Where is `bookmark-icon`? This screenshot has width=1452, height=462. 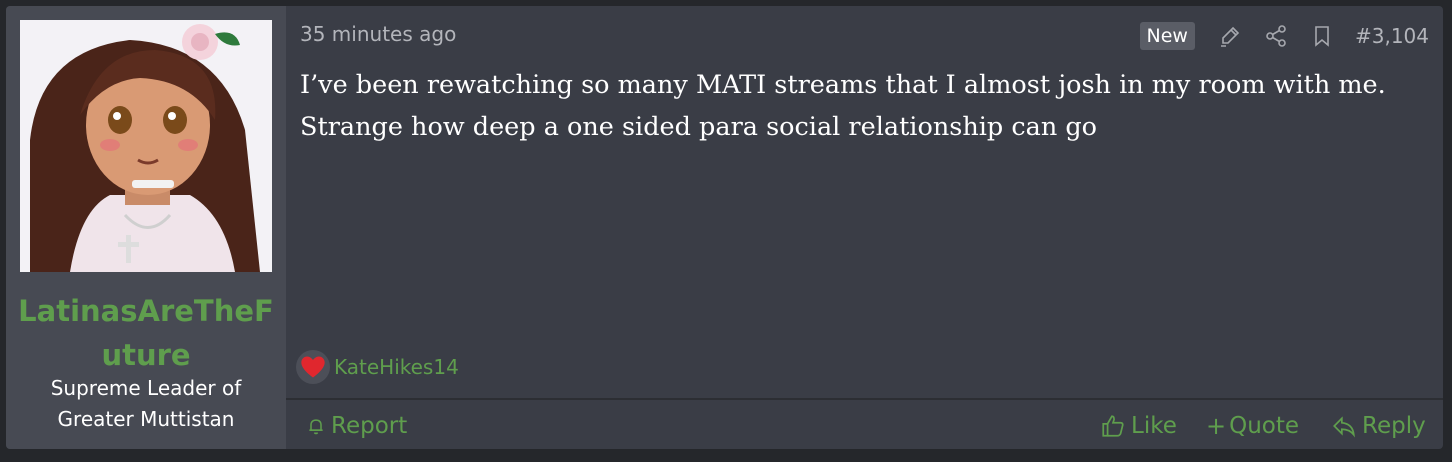 bookmark-icon is located at coordinates (1322, 36).